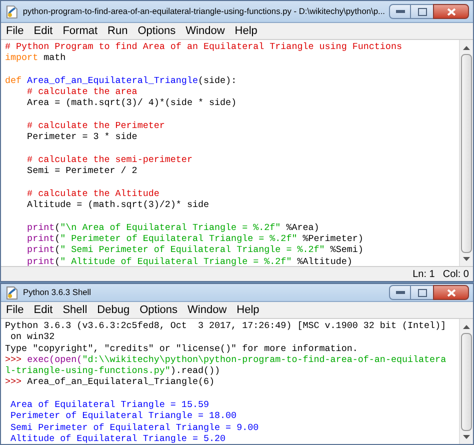 Image resolution: width=474 pixels, height=445 pixels. What do you see at coordinates (54, 58) in the screenshot?
I see `code-text: math` at bounding box center [54, 58].